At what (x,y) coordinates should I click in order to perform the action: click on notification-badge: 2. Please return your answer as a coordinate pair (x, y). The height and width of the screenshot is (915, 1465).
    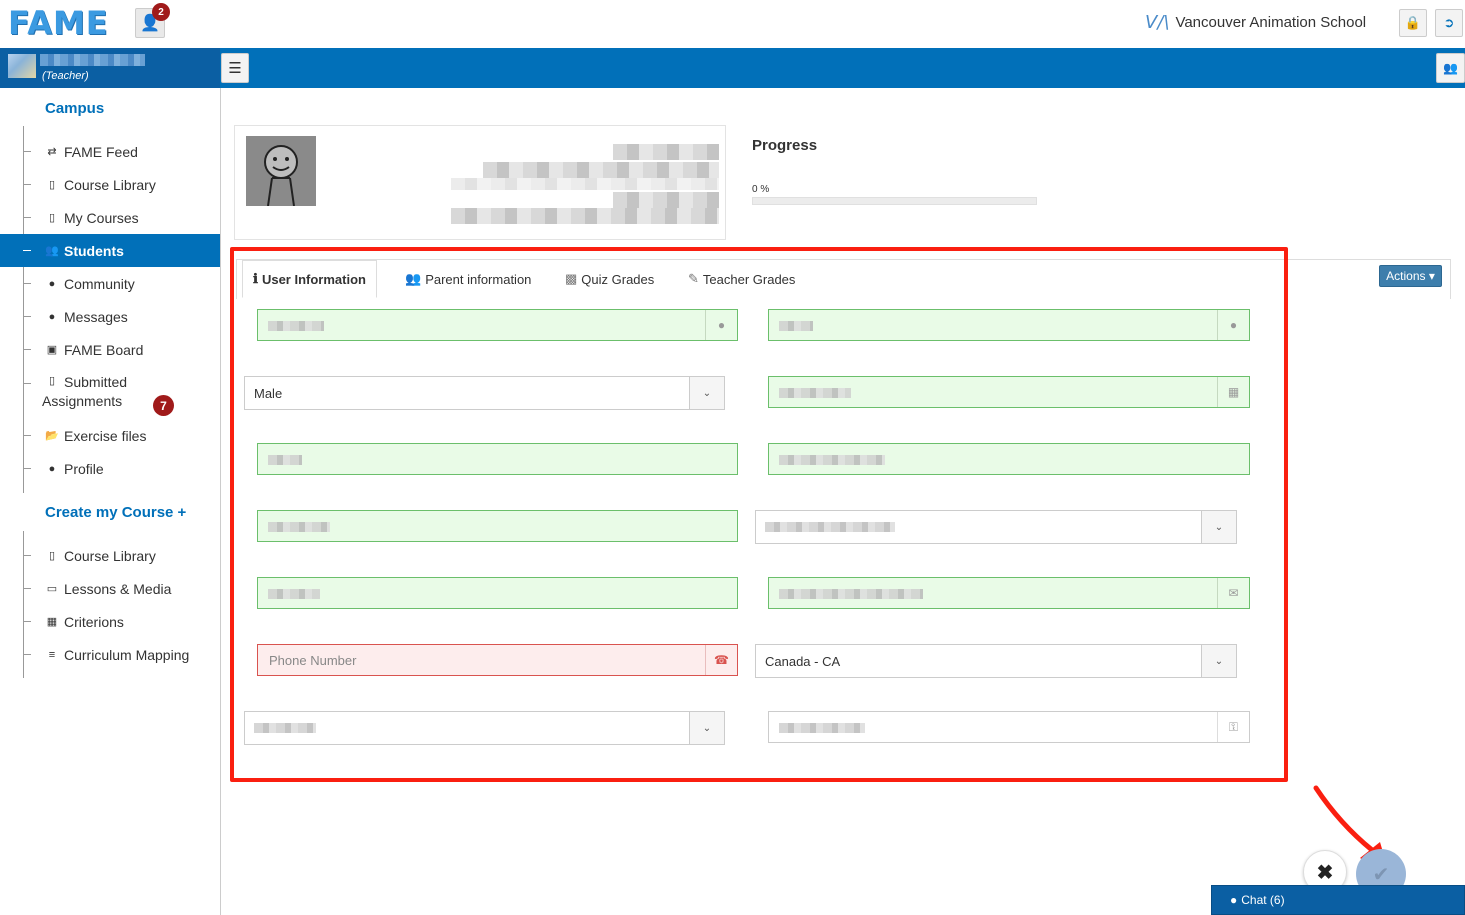
    Looking at the image, I should click on (161, 12).